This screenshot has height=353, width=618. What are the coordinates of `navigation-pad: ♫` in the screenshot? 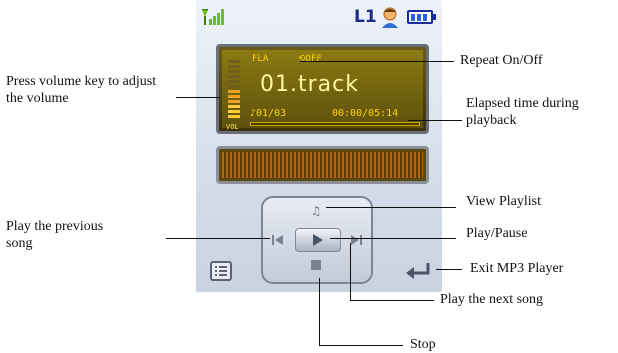 It's located at (317, 240).